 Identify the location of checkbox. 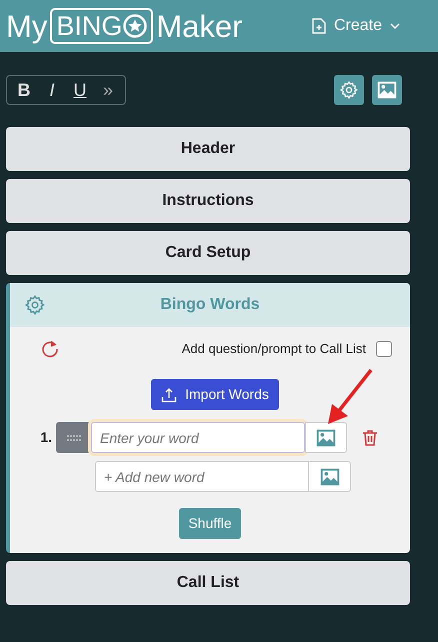
(384, 349).